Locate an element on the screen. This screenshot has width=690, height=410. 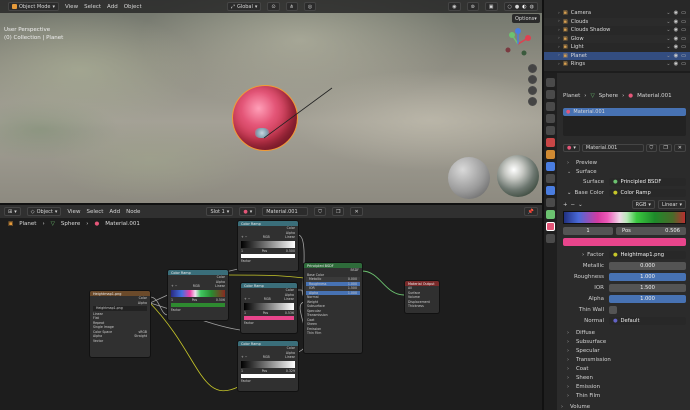
outliner-item: › ▣ Camera ⌄ ◉ ▭ is located at coordinates (617, 13).